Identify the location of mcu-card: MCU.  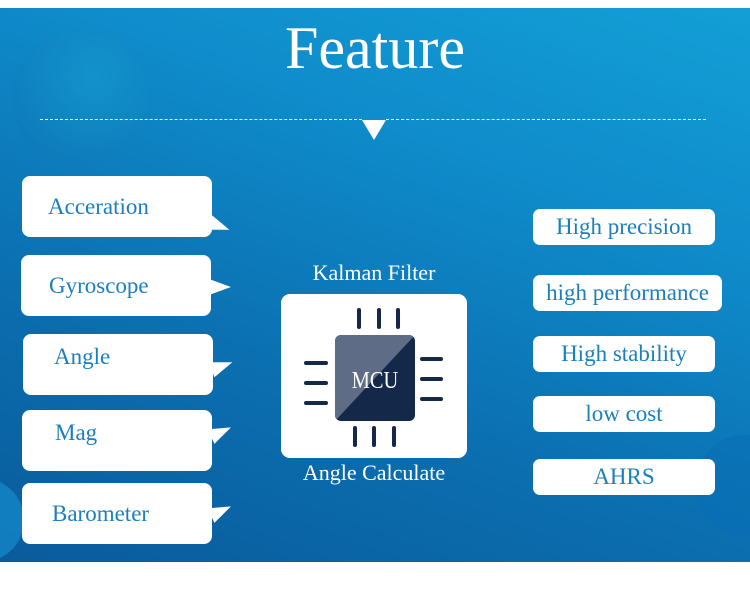
(374, 376).